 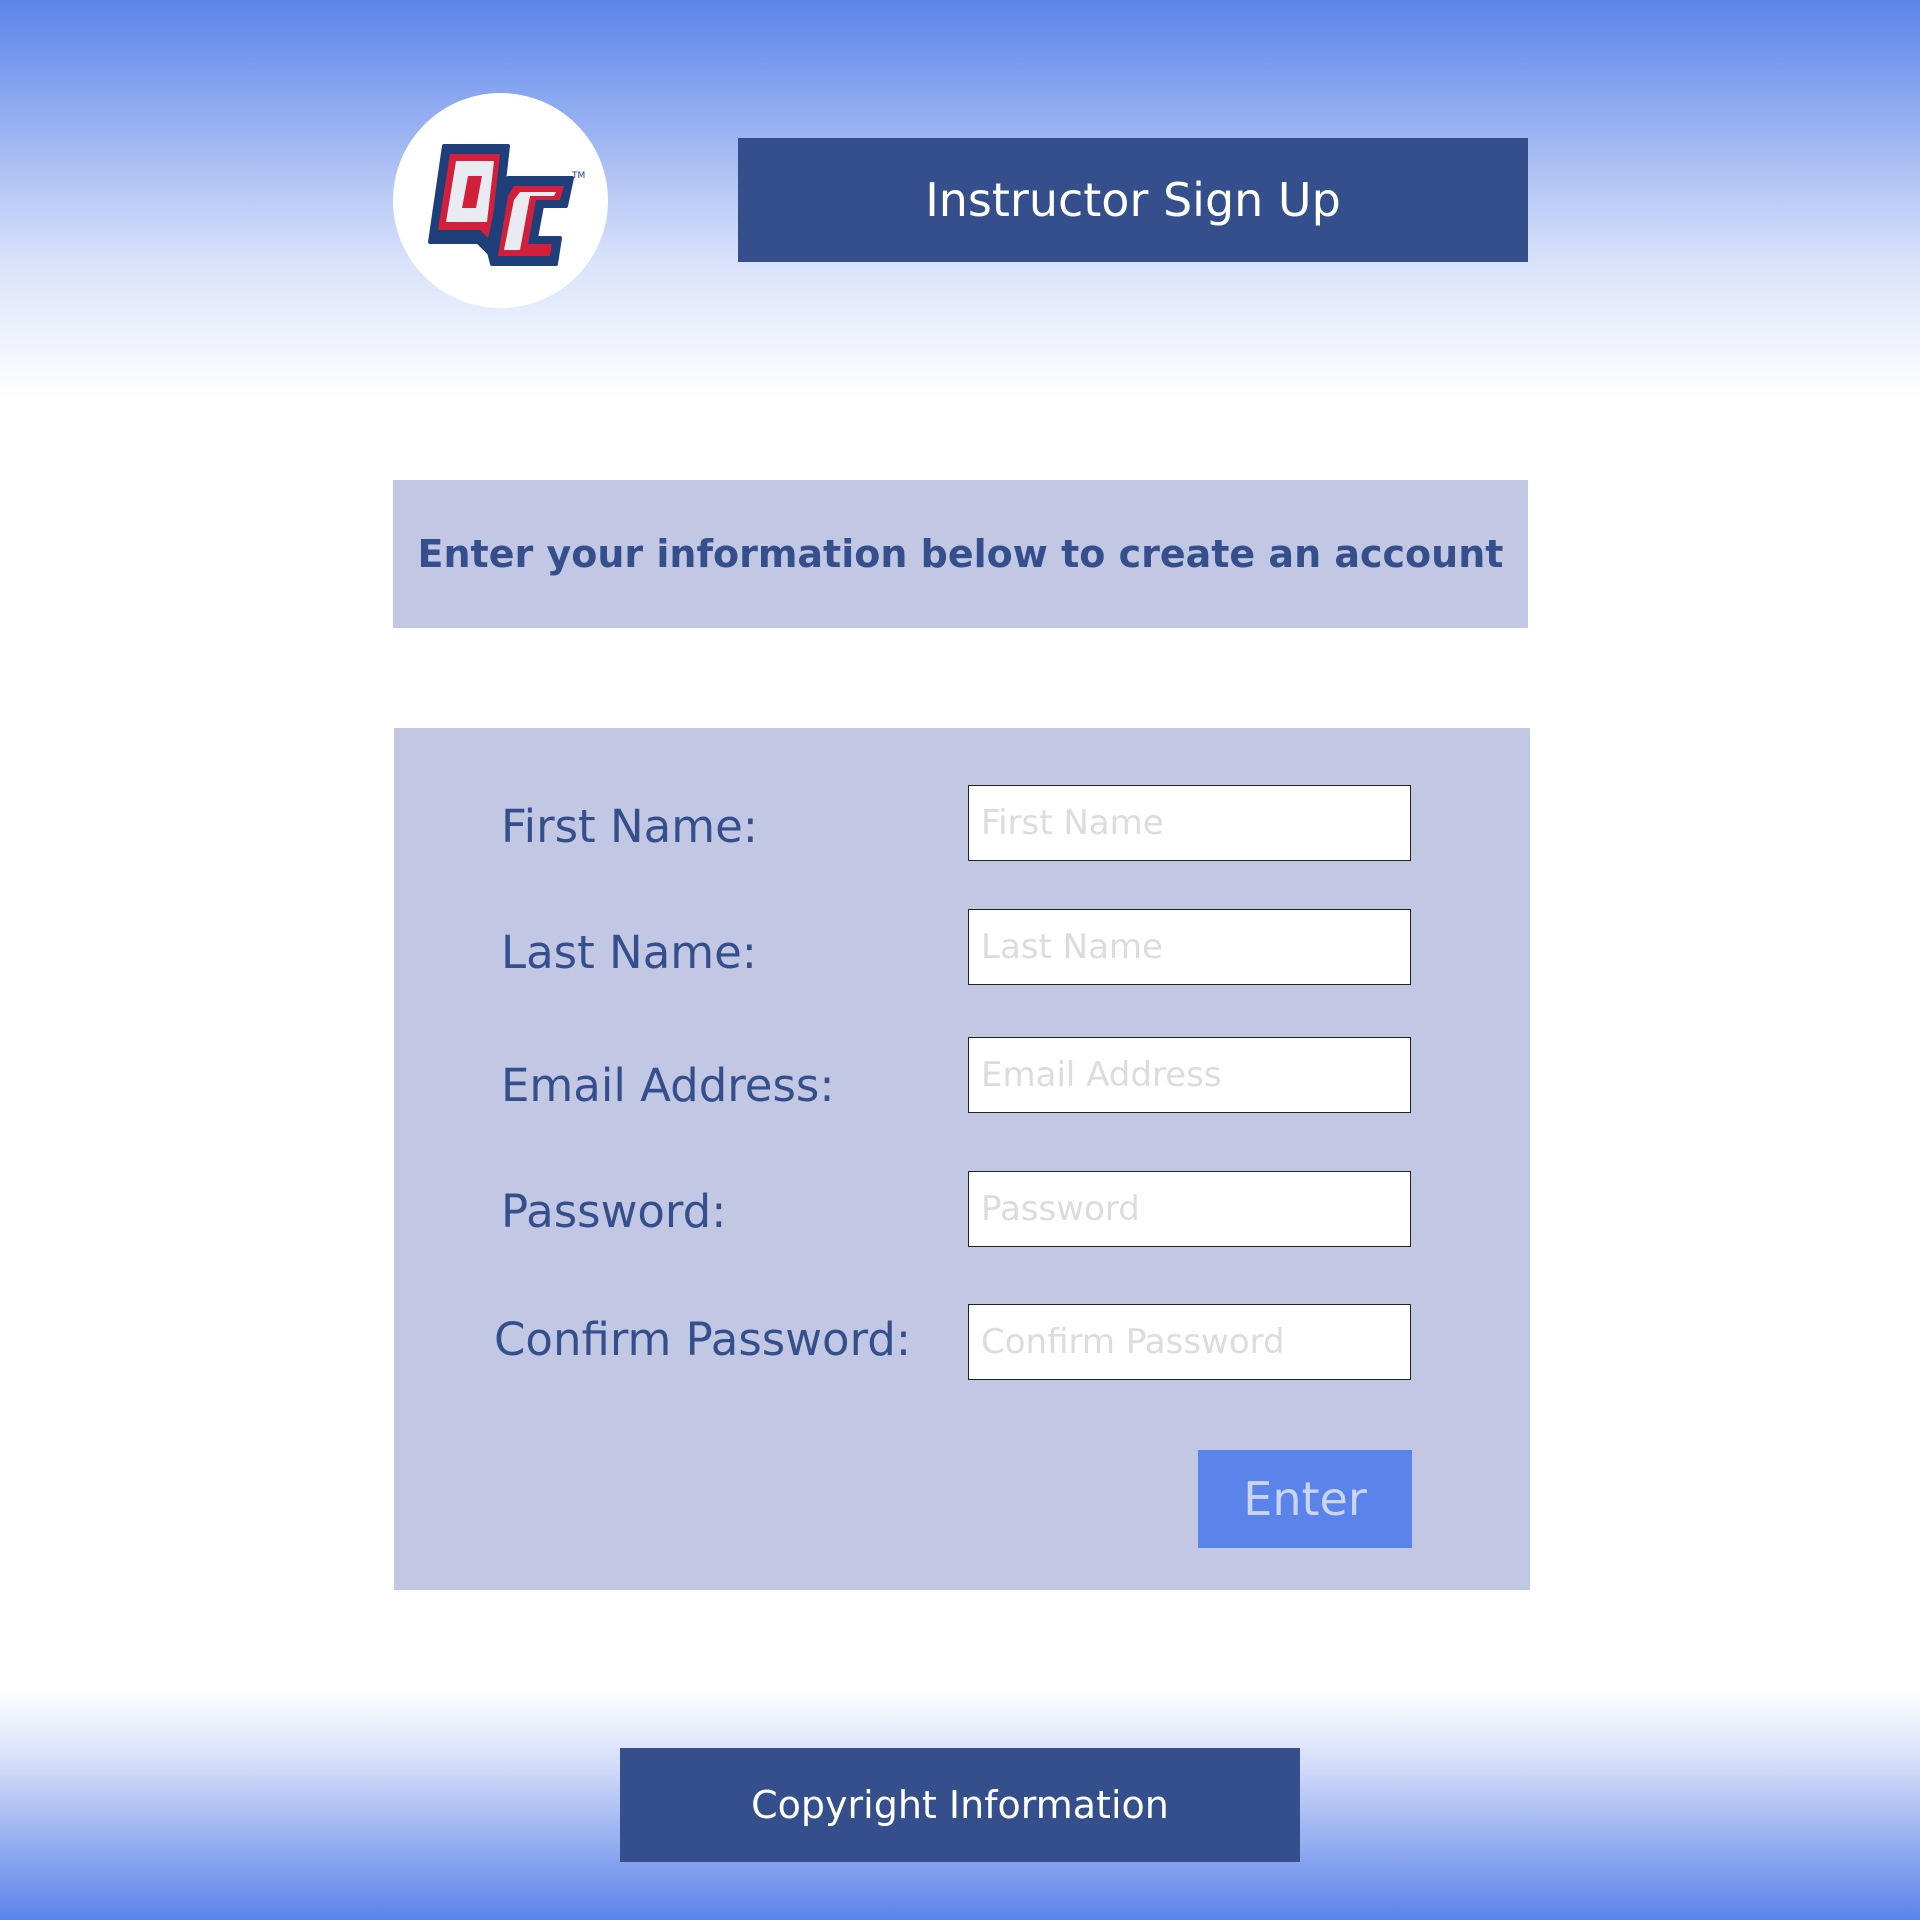 I want to click on confirm-password-label: Confirm Password:, so click(x=703, y=1339).